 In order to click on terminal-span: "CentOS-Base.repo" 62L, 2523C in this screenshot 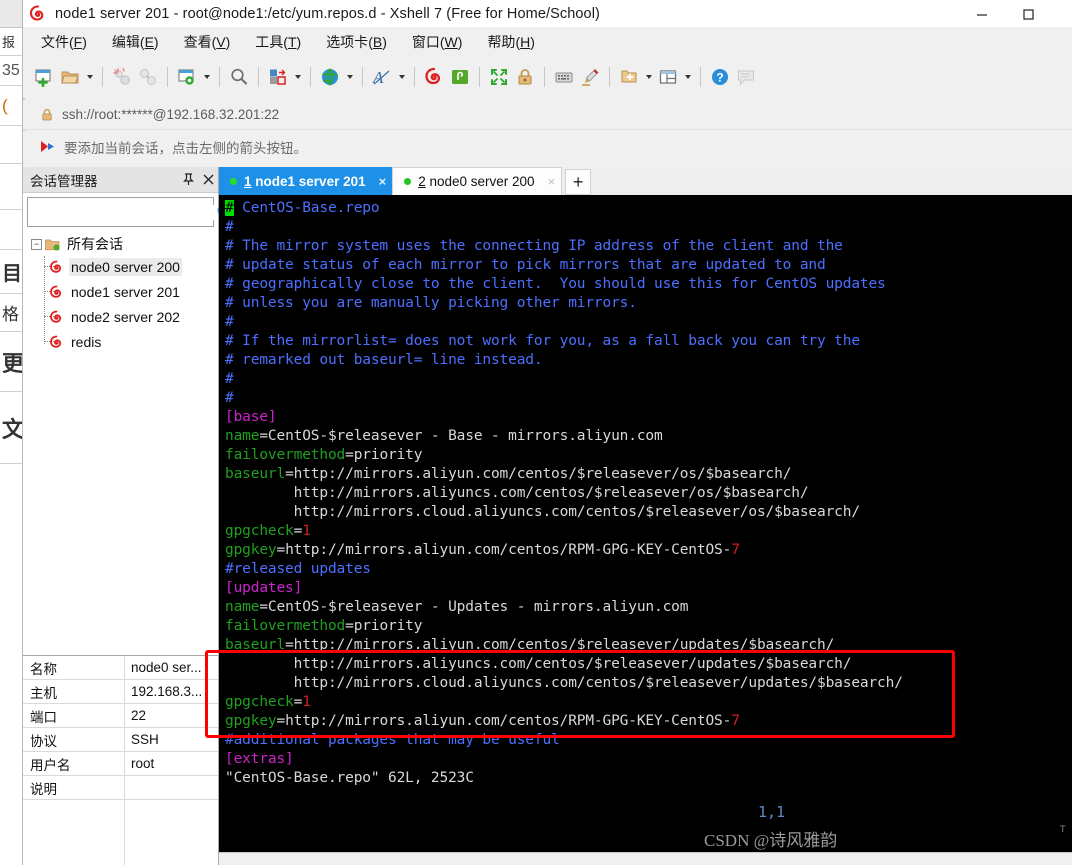, I will do `click(349, 778)`.